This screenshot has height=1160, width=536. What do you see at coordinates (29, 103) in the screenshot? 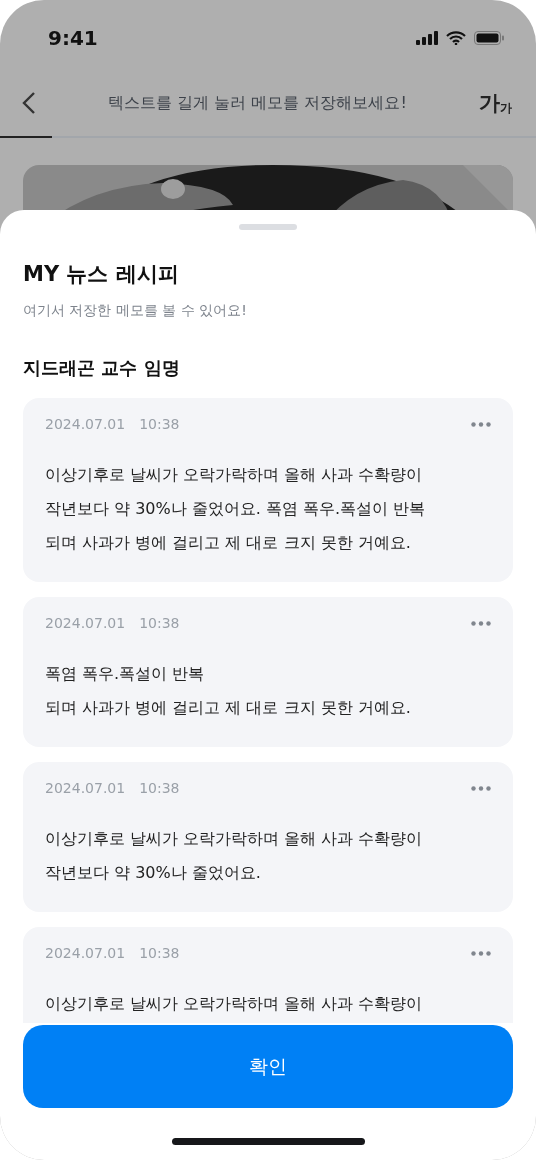
I see `back-icon` at bounding box center [29, 103].